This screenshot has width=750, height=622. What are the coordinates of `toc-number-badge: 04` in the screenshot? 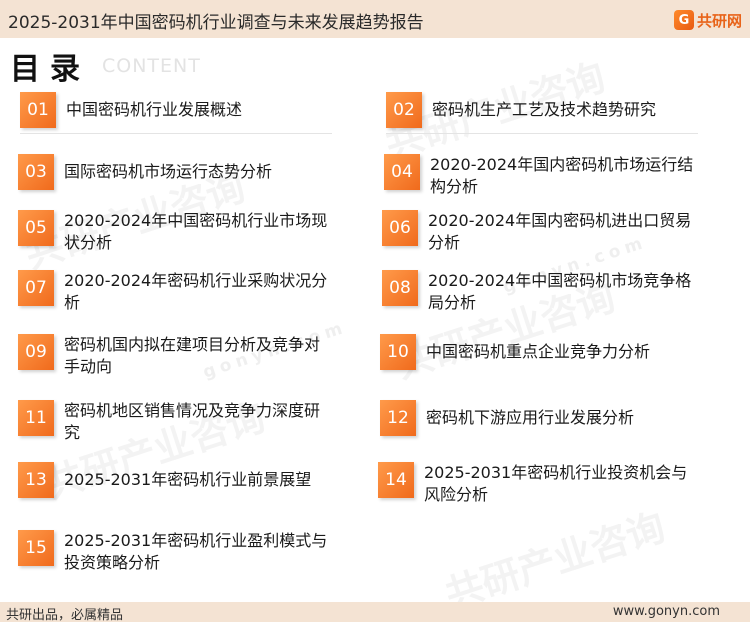 It's located at (402, 172).